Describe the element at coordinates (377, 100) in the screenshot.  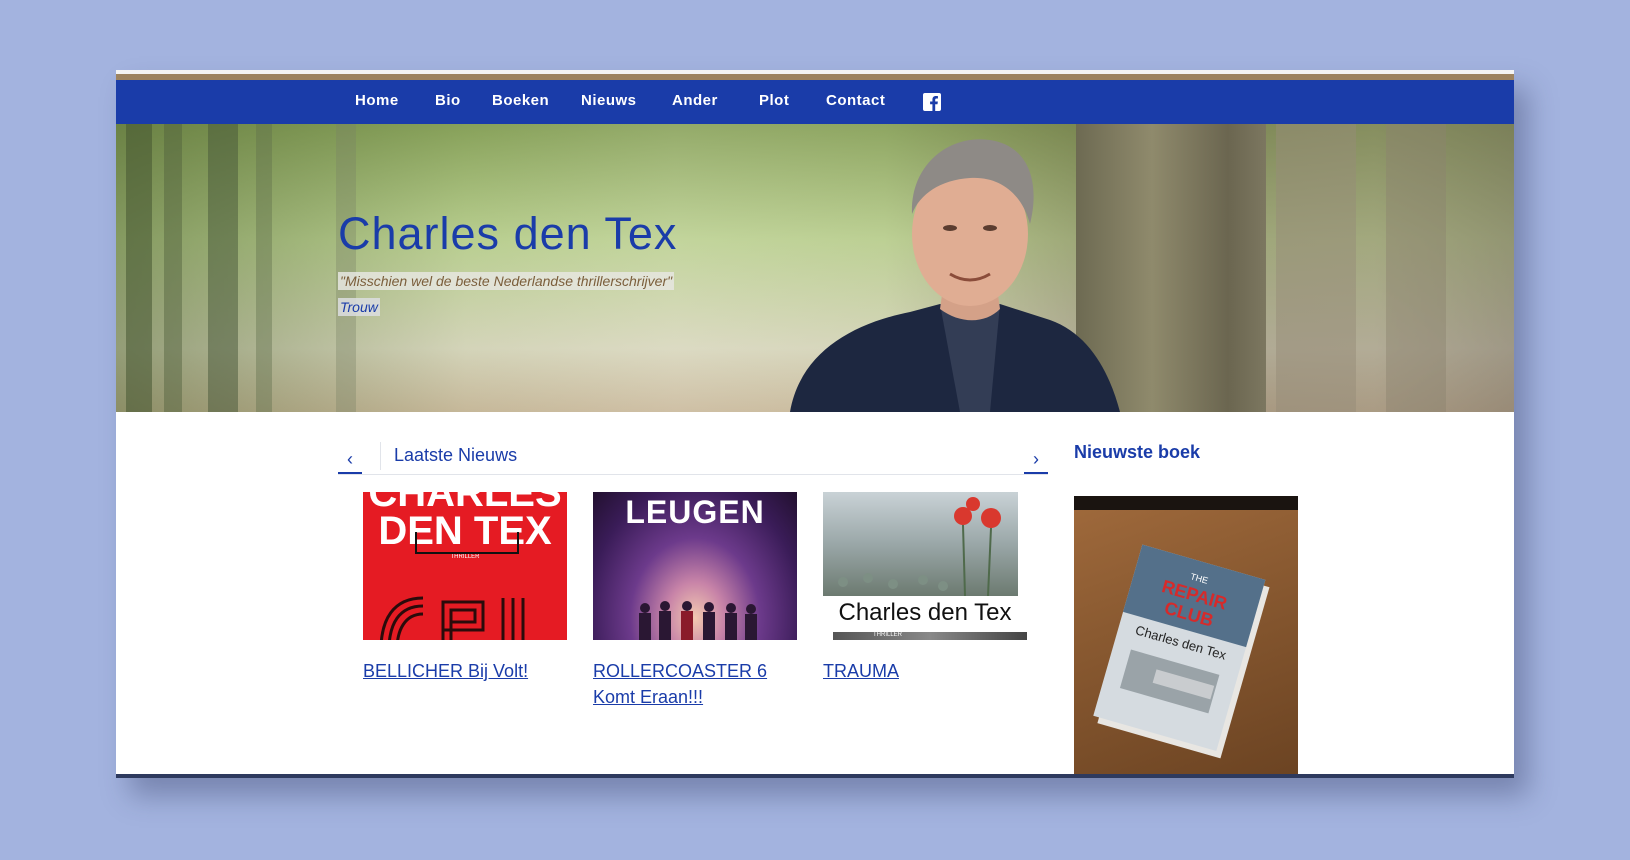
I see `nav-home: Home` at that location.